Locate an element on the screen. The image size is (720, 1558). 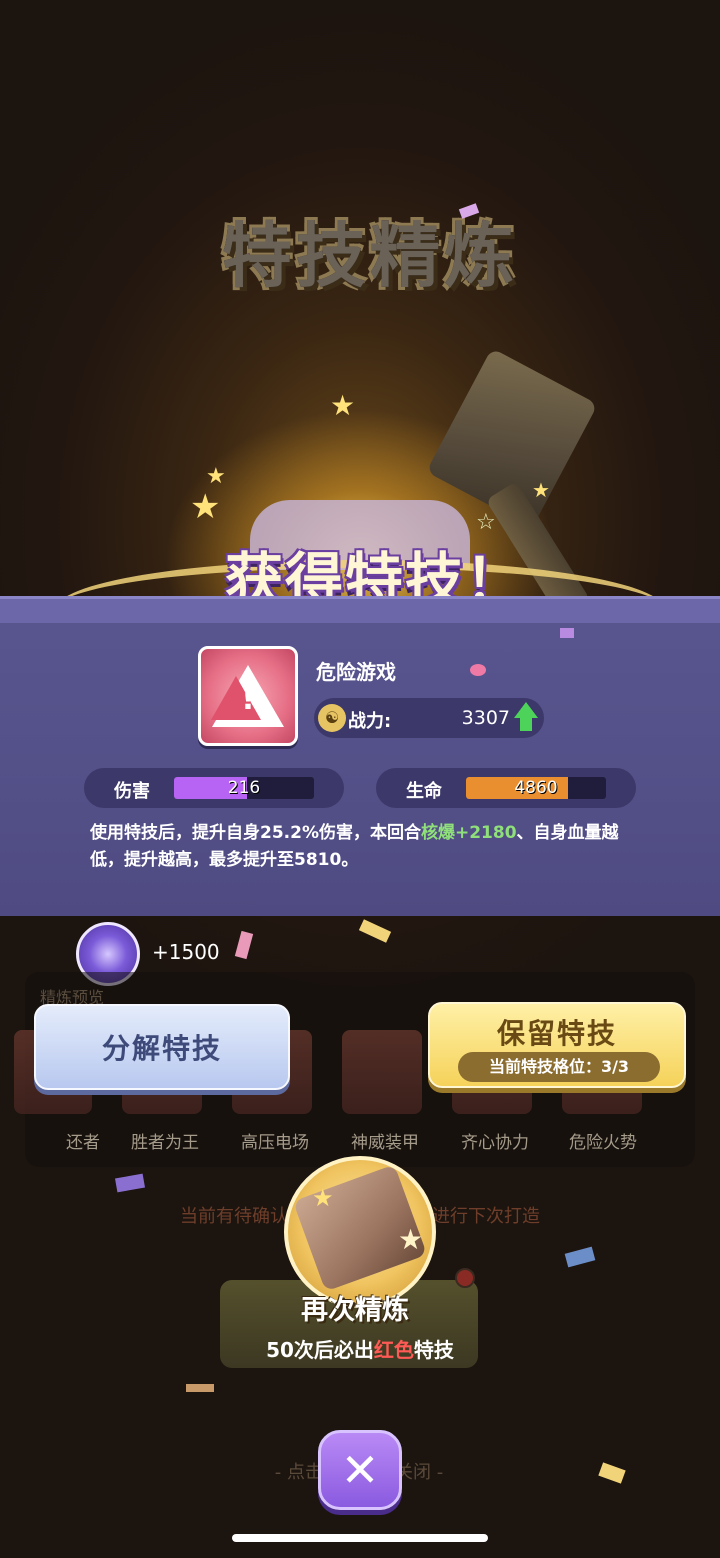
panel-top-edge is located at coordinates (360, 611).